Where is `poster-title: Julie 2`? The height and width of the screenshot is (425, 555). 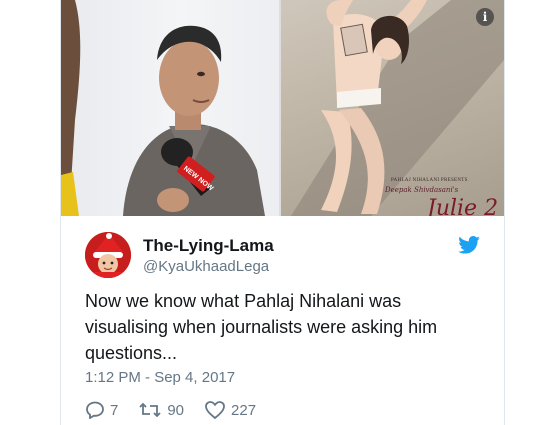
poster-title: Julie 2 is located at coordinates (463, 206).